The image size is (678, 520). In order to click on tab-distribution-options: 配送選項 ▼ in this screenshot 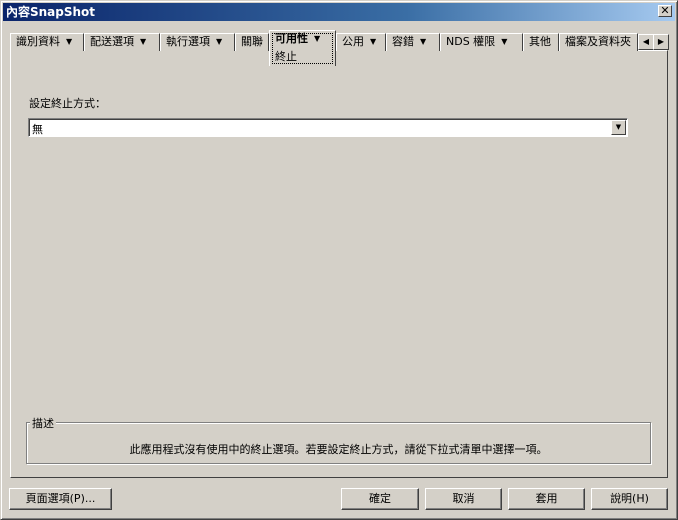, I will do `click(122, 42)`.